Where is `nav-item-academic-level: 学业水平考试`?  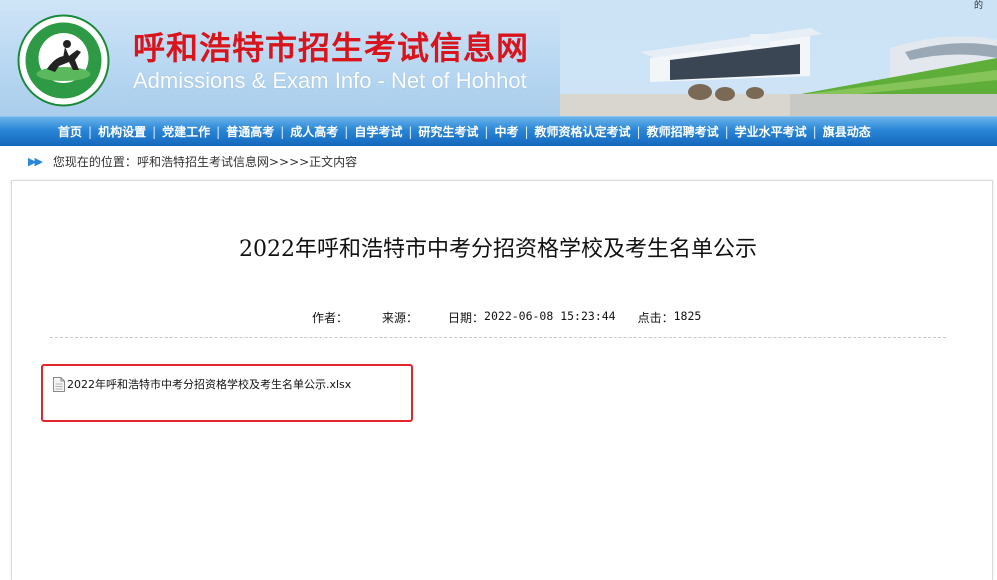 nav-item-academic-level: 学业水平考试 is located at coordinates (771, 132).